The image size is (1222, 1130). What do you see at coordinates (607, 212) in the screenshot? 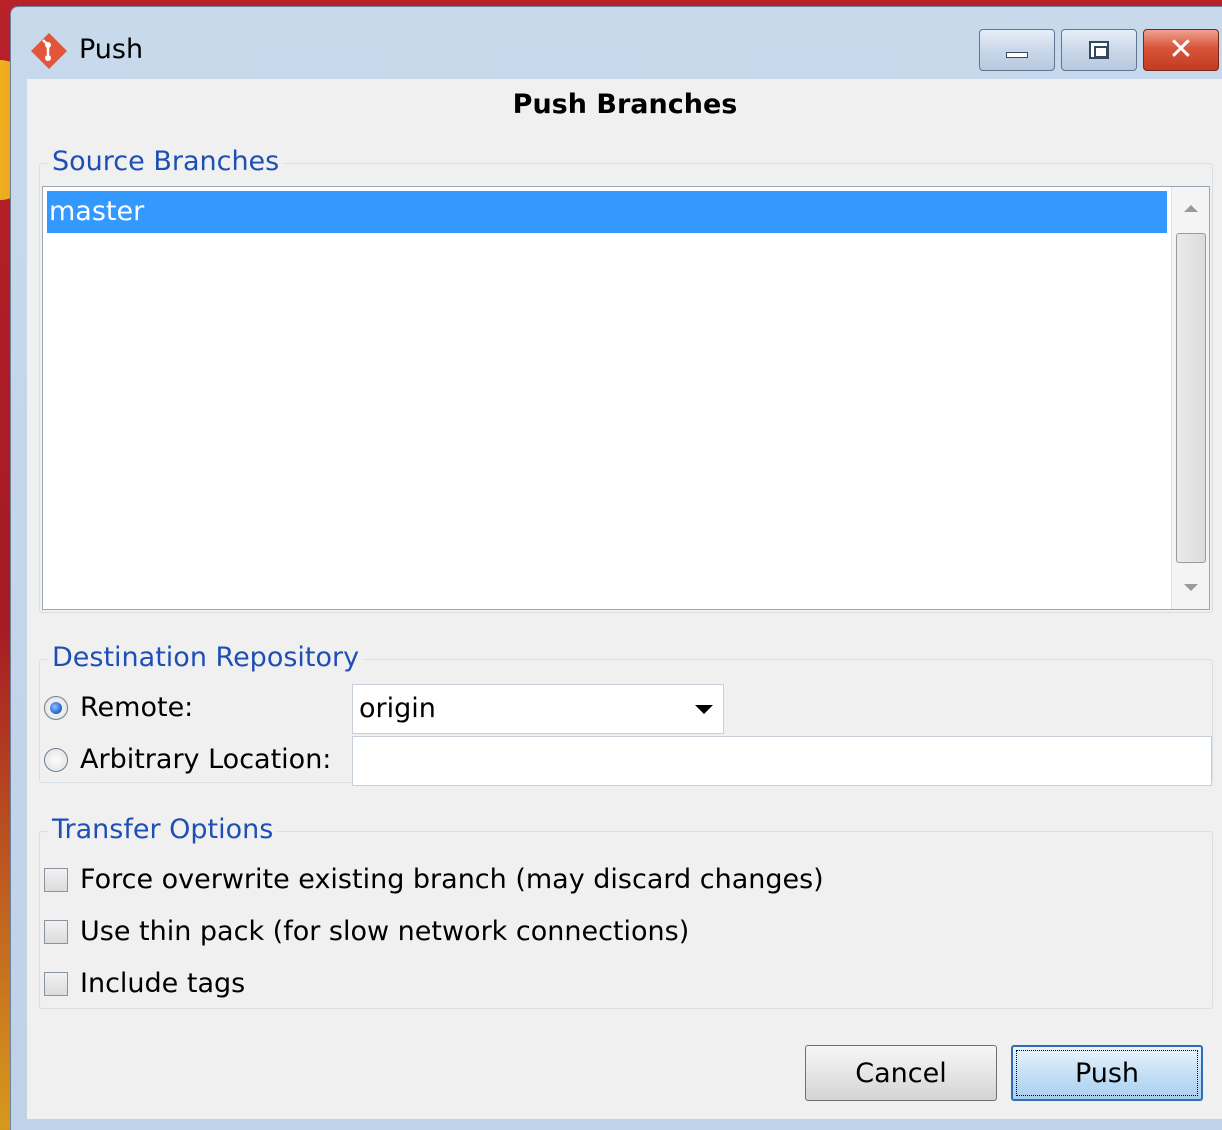
I see `branch-list-item: master` at bounding box center [607, 212].